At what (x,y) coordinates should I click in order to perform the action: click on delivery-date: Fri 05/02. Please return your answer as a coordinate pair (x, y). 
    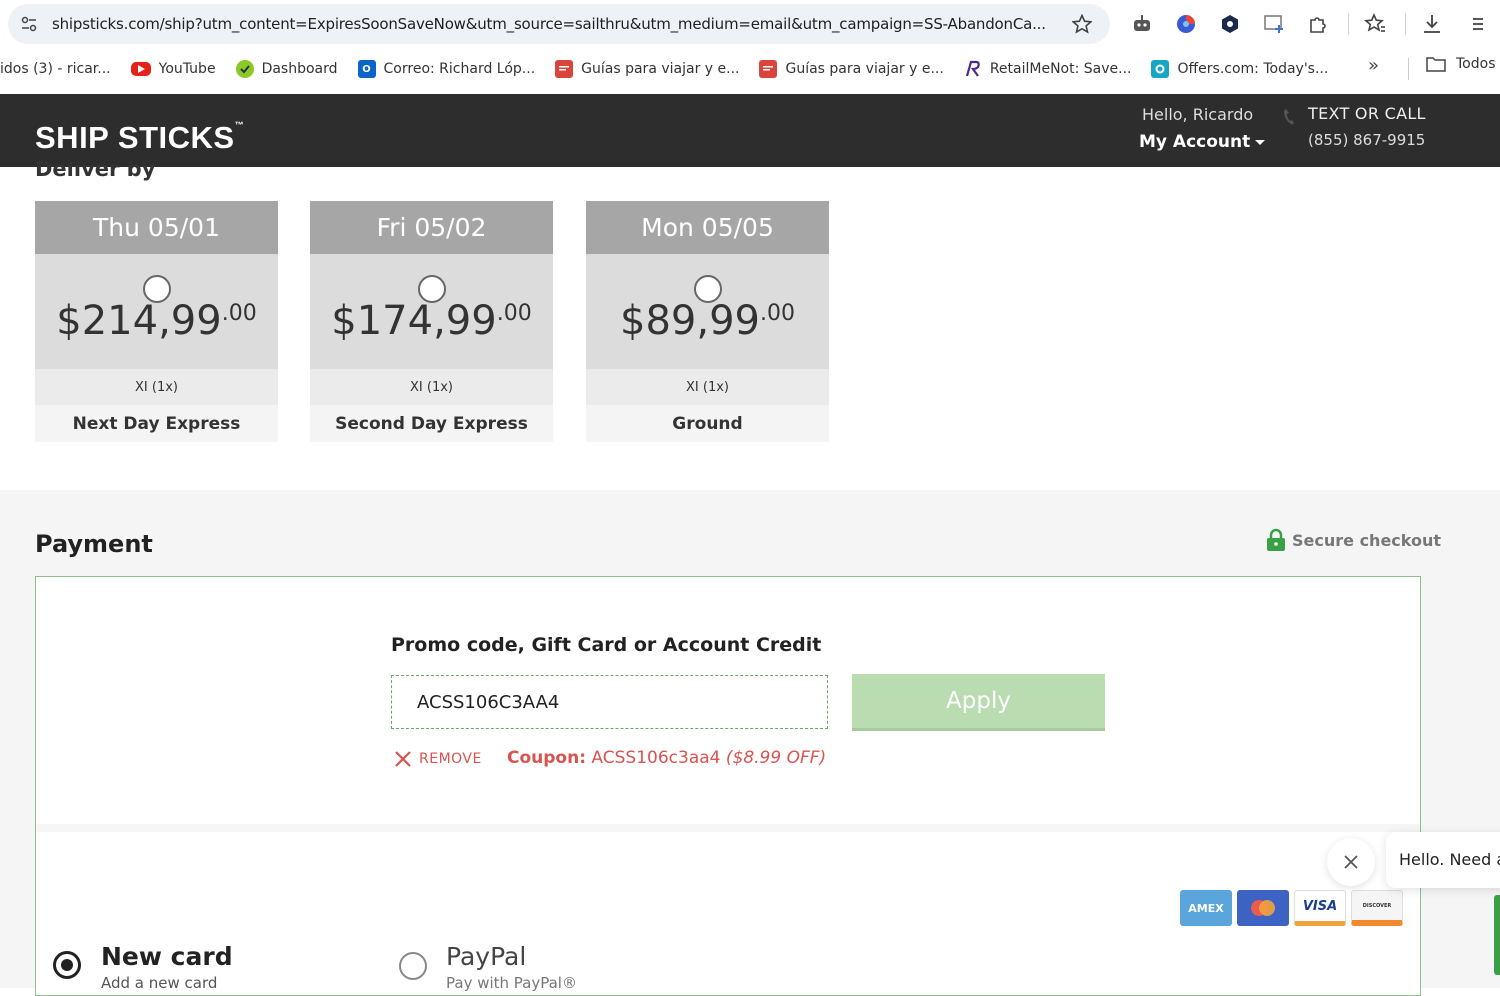
    Looking at the image, I should click on (431, 227).